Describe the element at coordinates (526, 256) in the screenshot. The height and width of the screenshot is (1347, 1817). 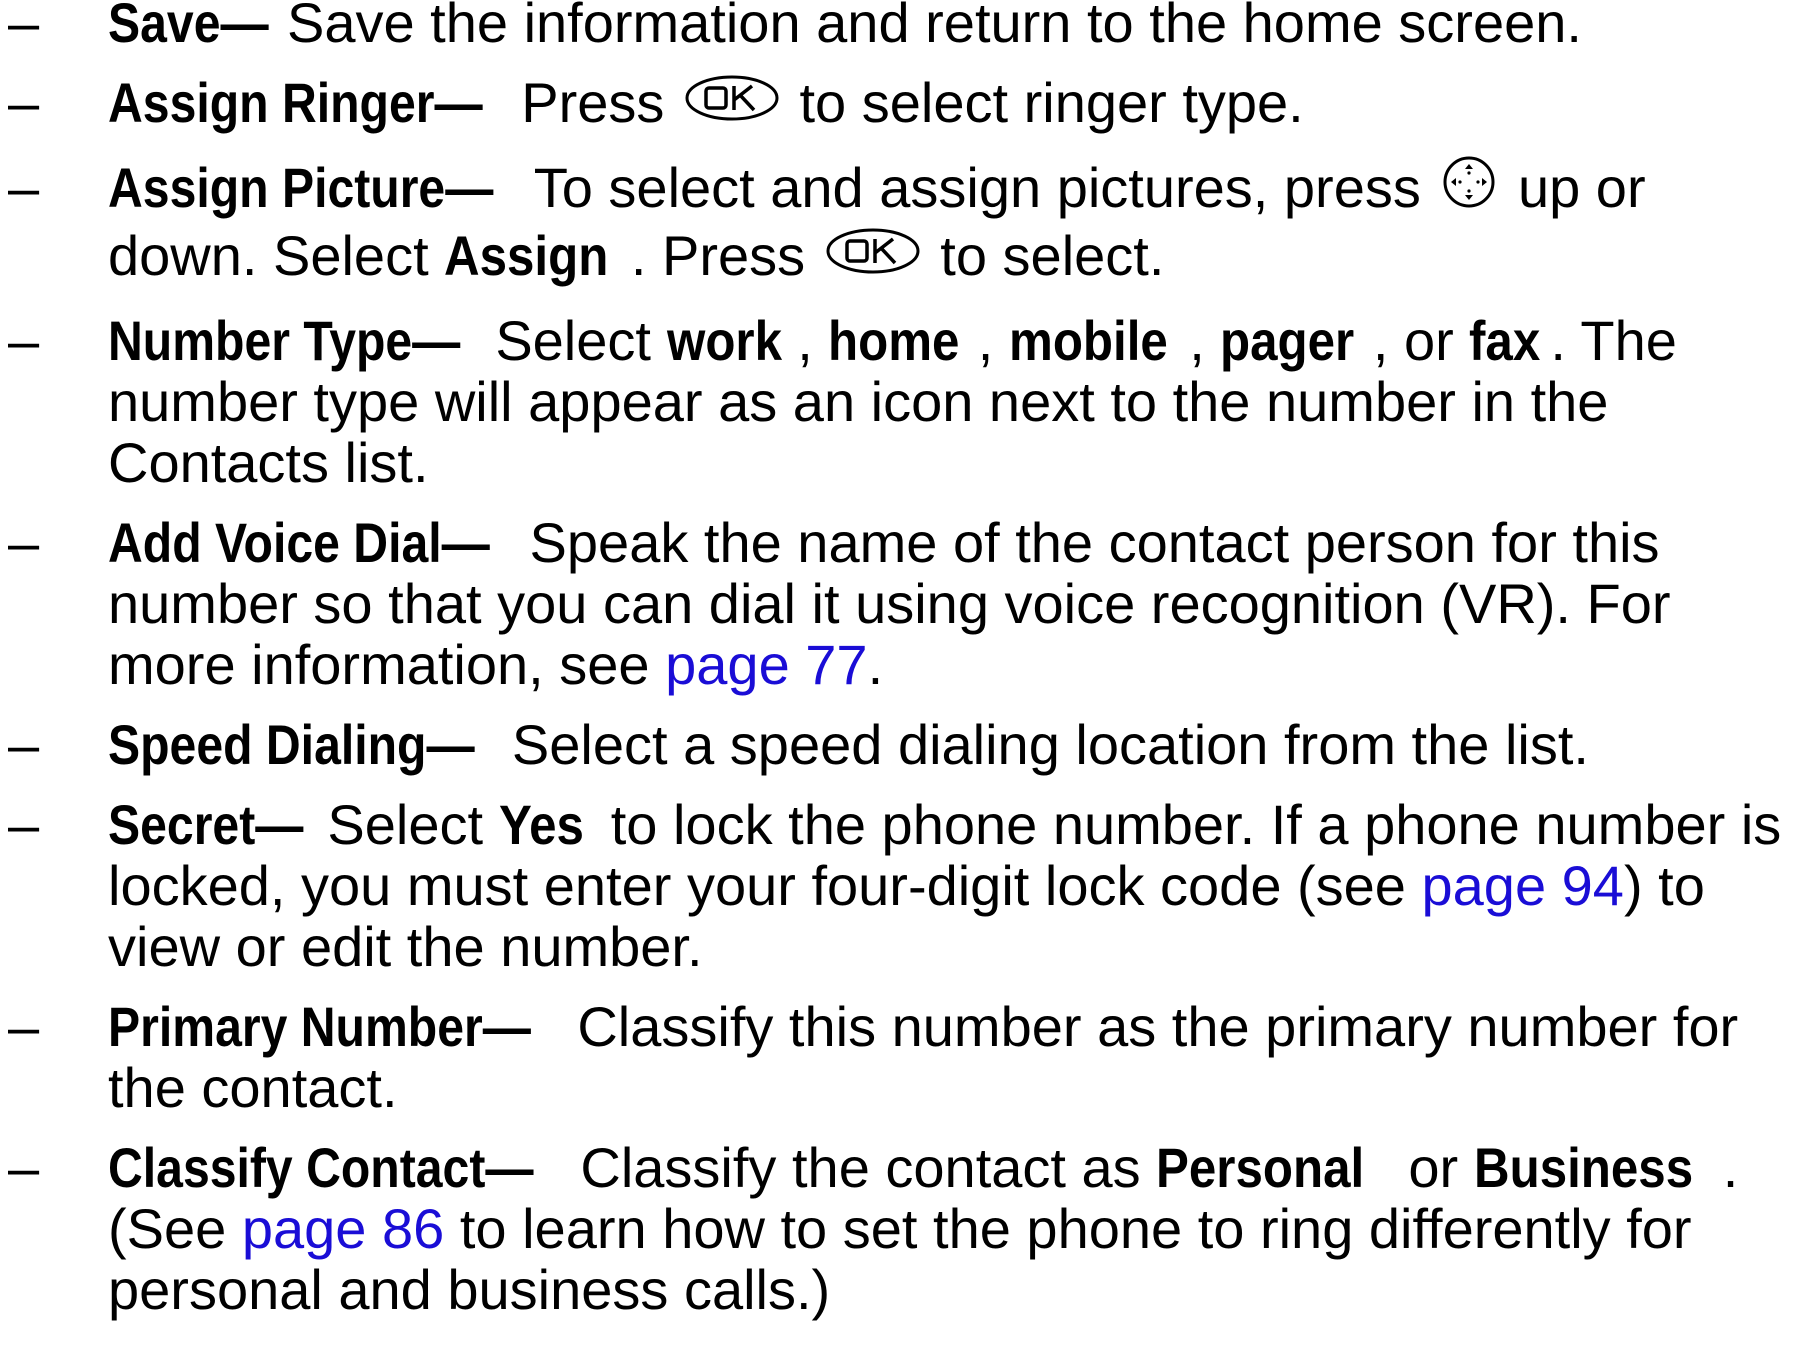
I see `bold-assign: Assign` at that location.